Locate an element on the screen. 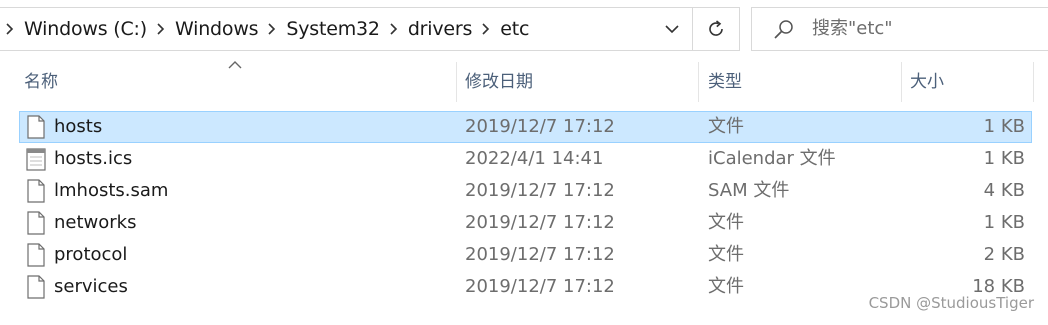 The height and width of the screenshot is (325, 1048). column-headers: 名称 修改日期 类型 大小 is located at coordinates (524, 81).